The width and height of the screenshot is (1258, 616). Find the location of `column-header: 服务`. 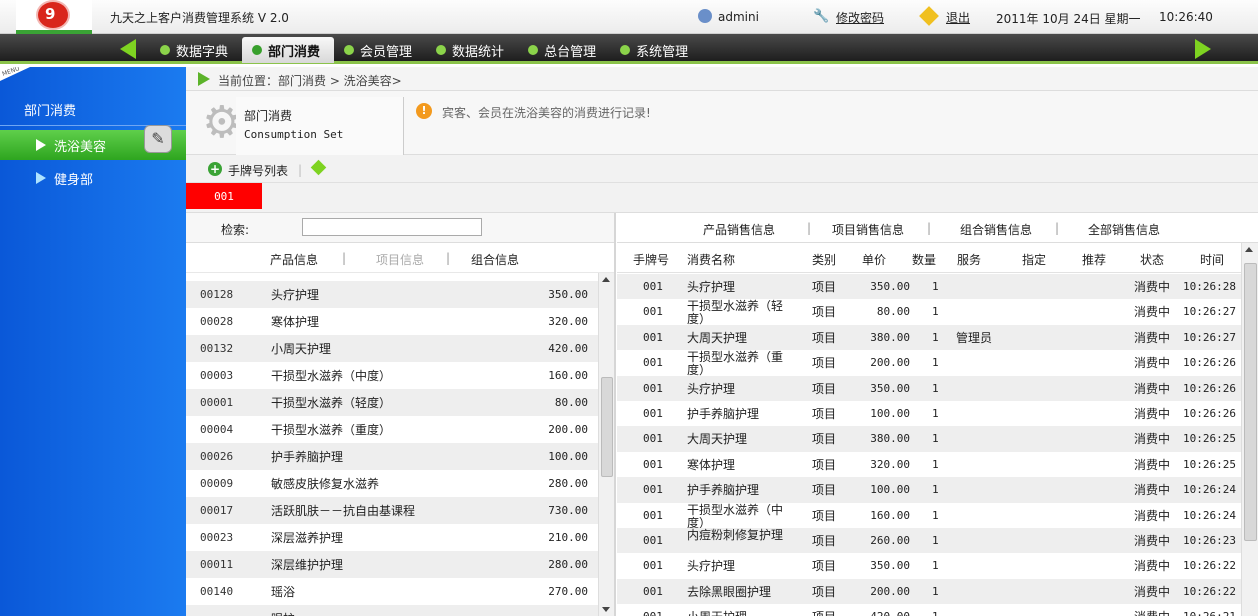

column-header: 服务 is located at coordinates (969, 259).